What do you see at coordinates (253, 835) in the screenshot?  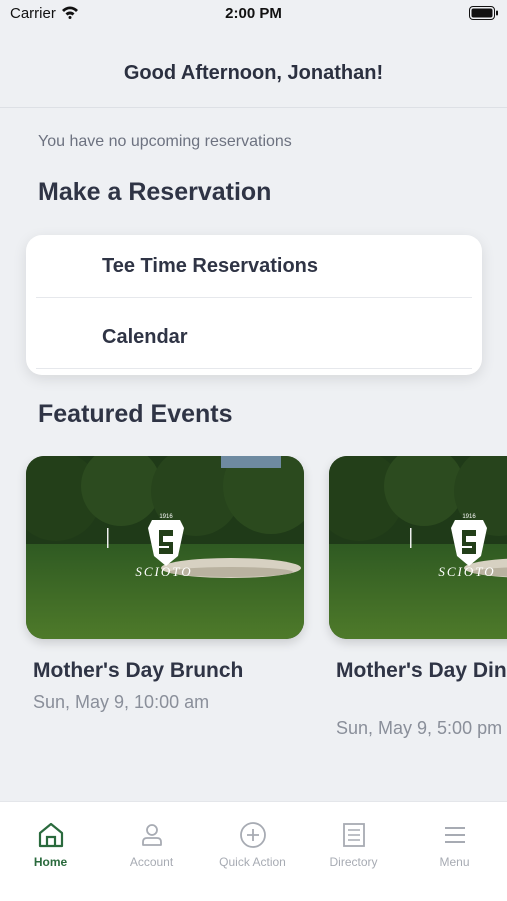 I see `plus-circle-icon` at bounding box center [253, 835].